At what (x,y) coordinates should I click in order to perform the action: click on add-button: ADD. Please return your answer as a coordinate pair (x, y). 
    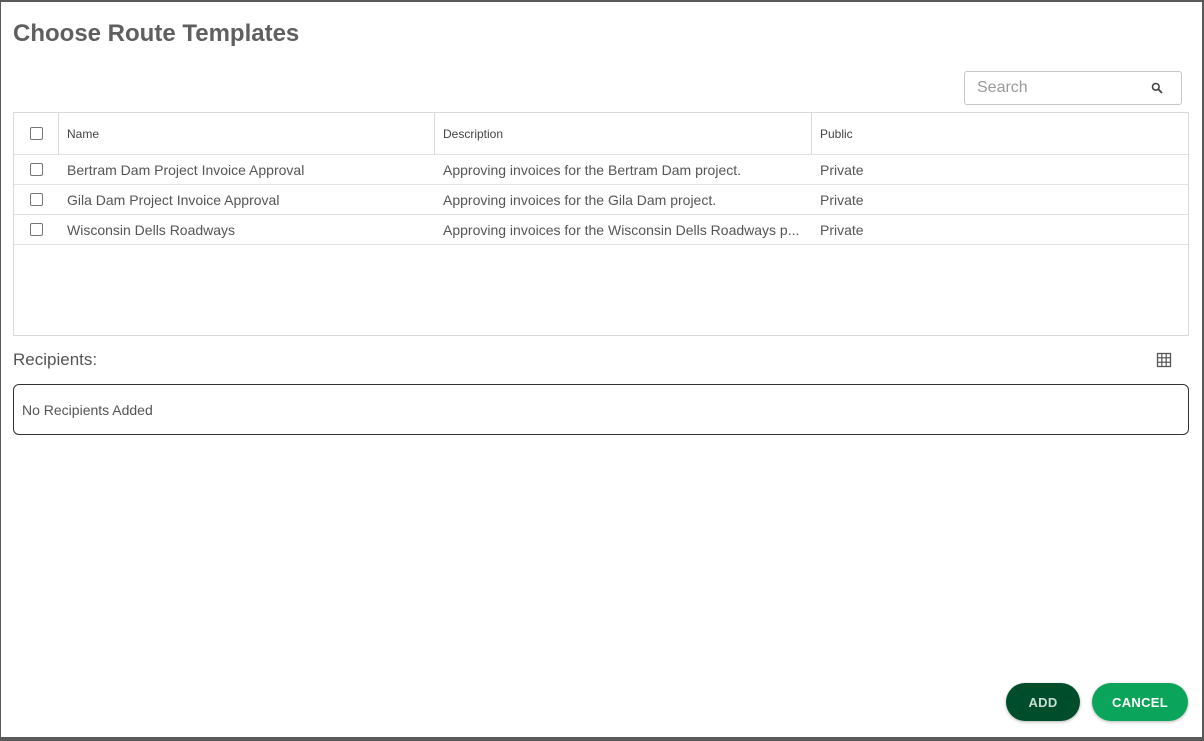
    Looking at the image, I should click on (1043, 702).